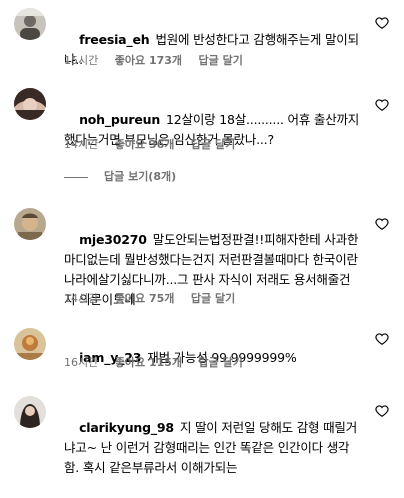 Image resolution: width=404 pixels, height=498 pixels. Describe the element at coordinates (119, 119) in the screenshot. I see `comment-username: noh_pureun` at that location.